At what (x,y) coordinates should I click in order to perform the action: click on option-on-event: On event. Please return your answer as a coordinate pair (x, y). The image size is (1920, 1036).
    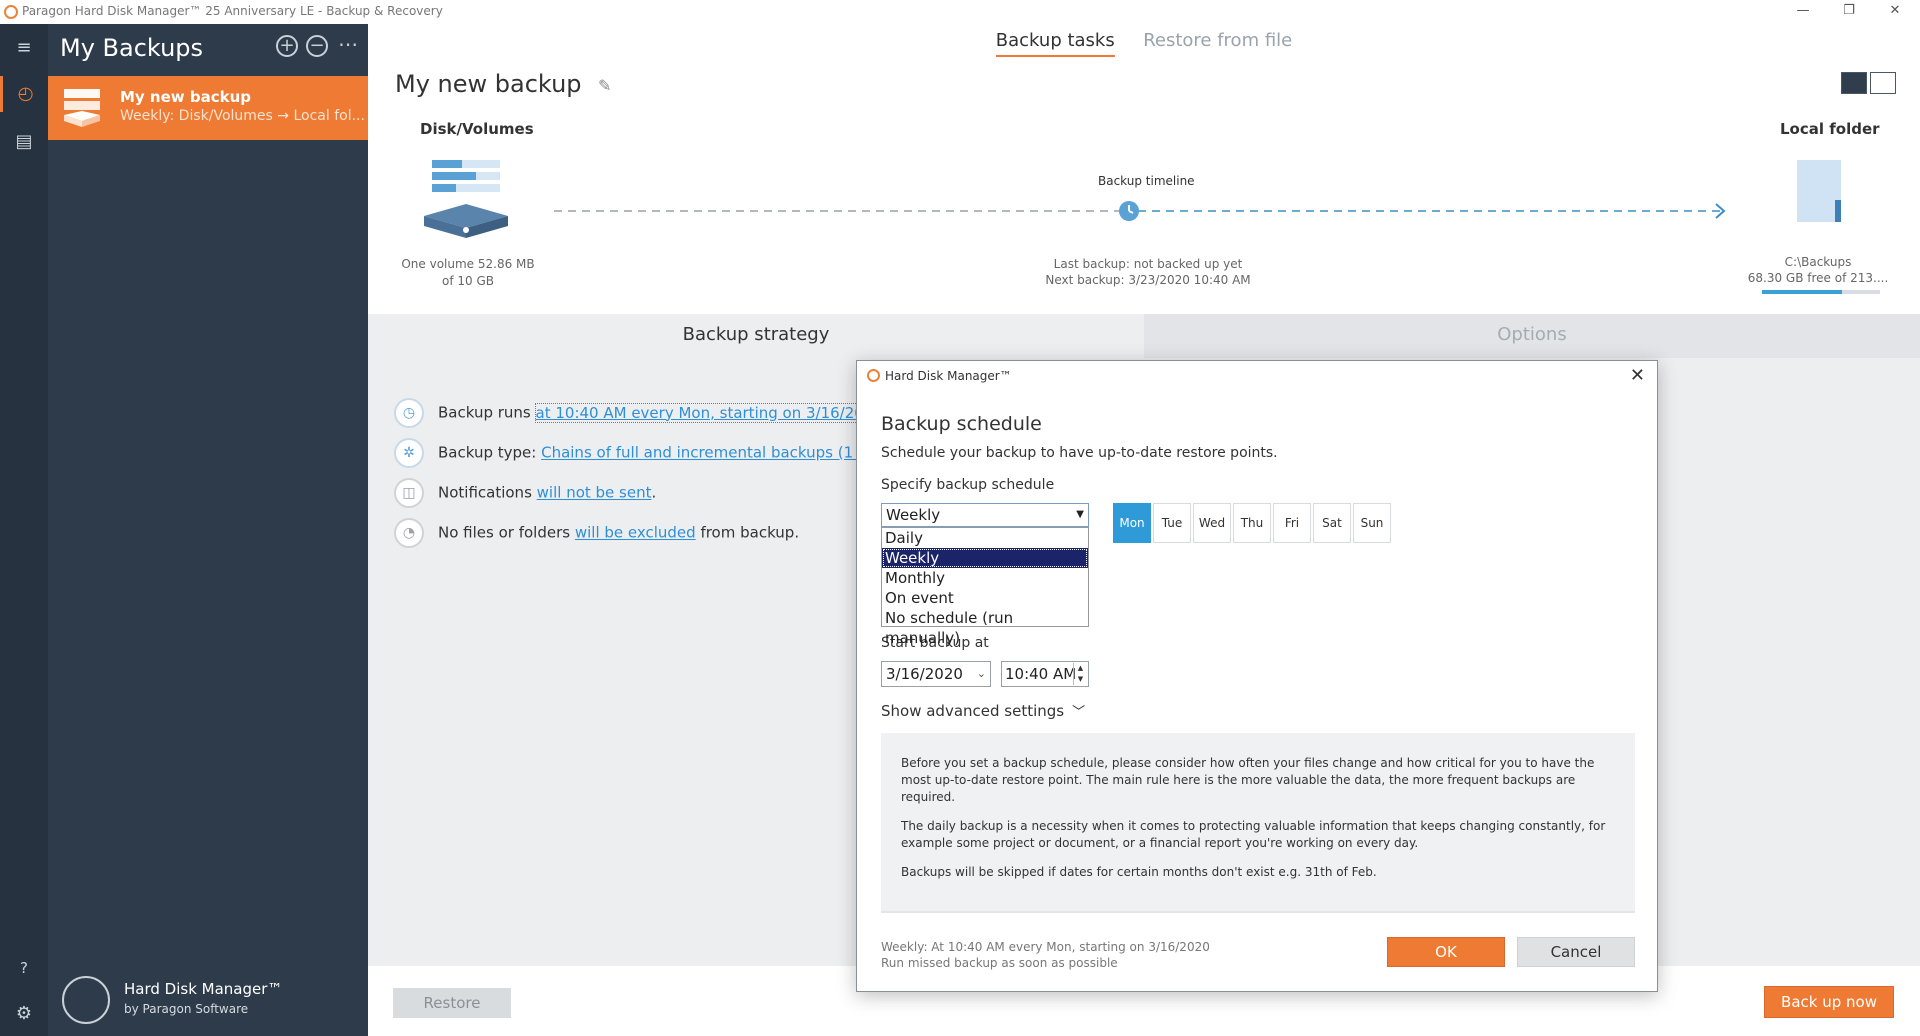
    Looking at the image, I should click on (985, 598).